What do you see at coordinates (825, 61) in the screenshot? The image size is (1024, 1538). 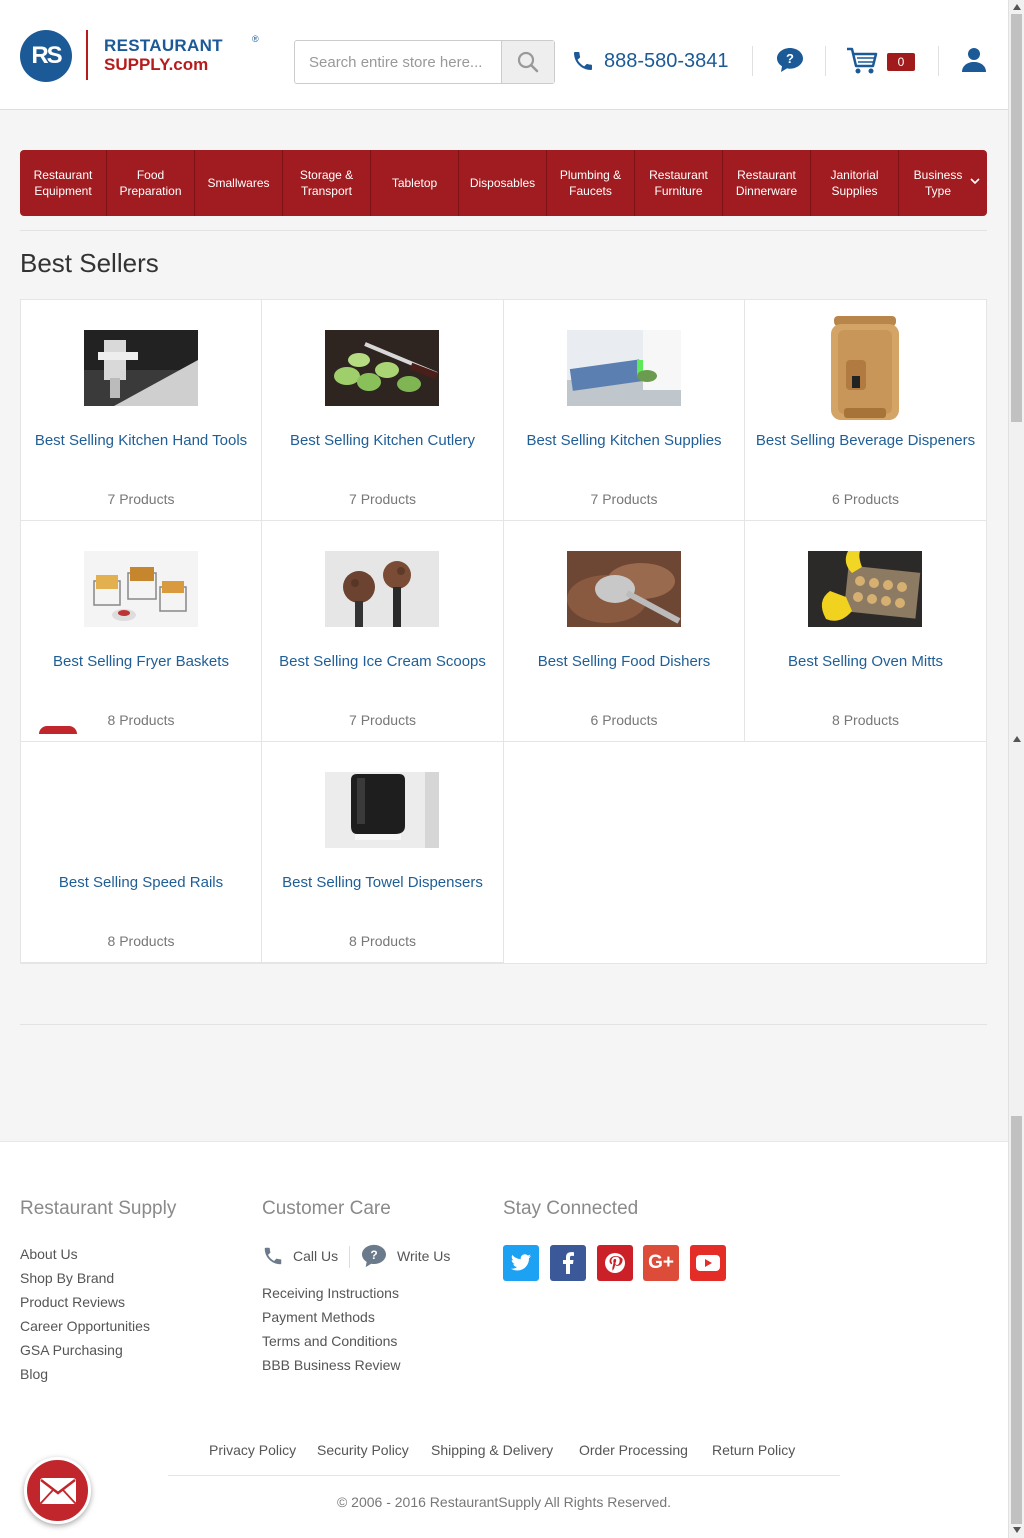 I see `header-separator` at bounding box center [825, 61].